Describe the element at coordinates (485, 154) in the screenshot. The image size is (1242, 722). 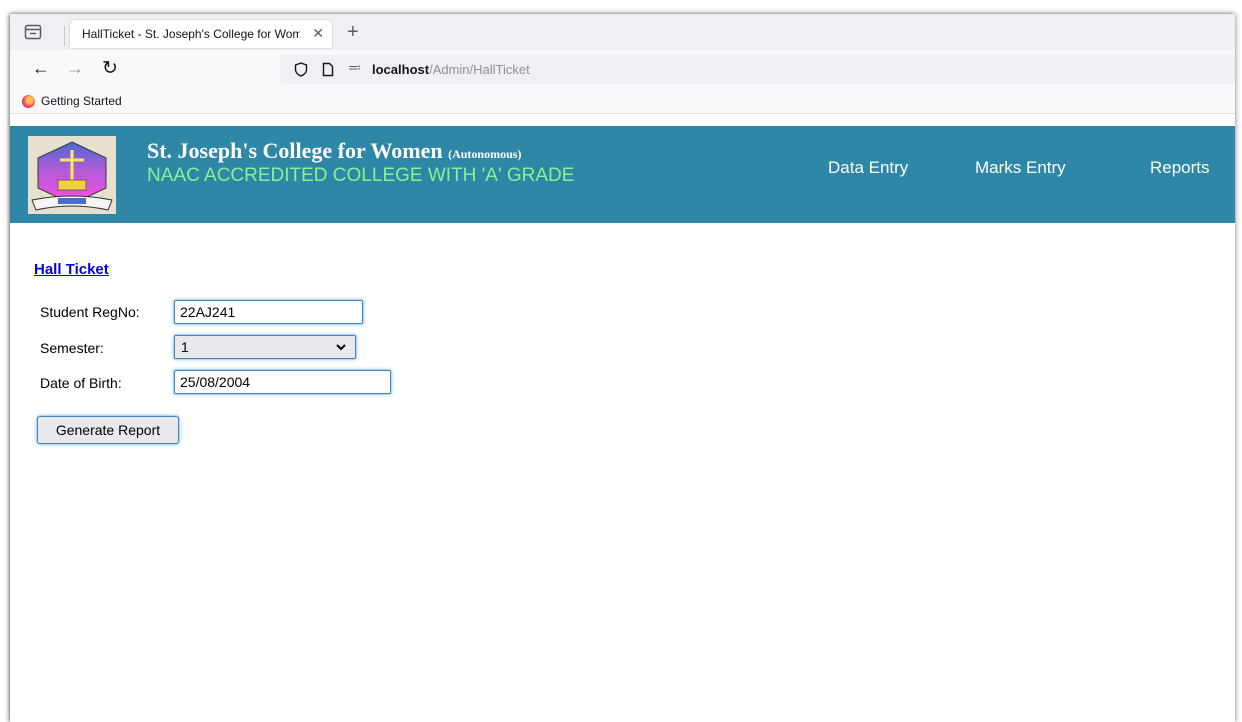
I see `autonomous-label: (Autonomous)` at that location.